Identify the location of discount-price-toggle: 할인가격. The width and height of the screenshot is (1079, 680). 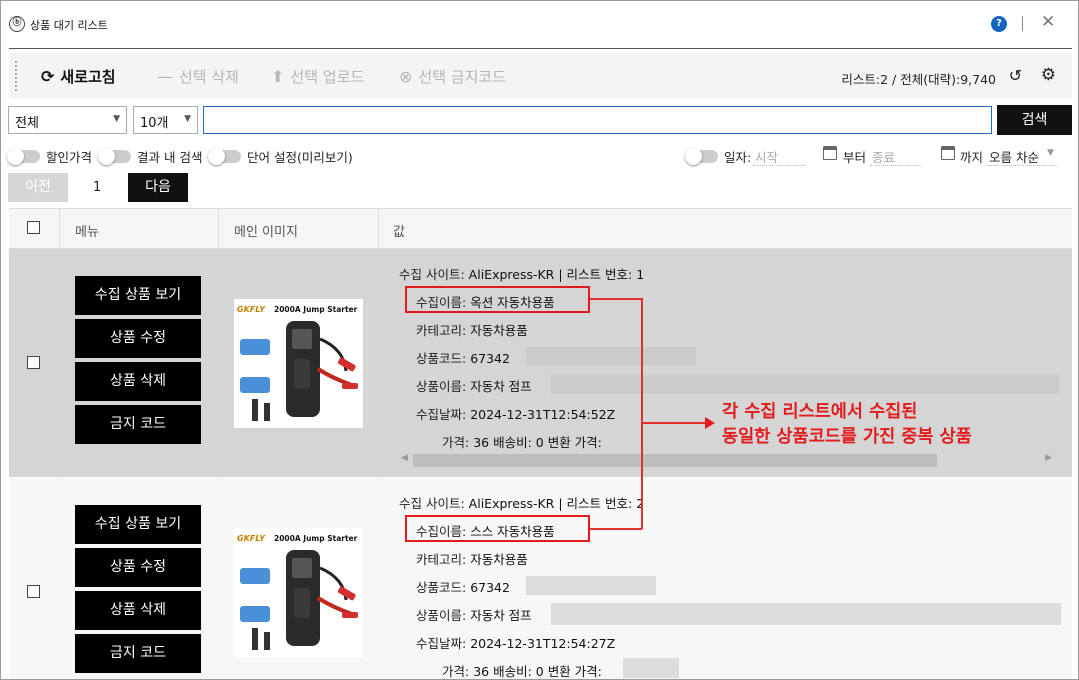
(50, 156).